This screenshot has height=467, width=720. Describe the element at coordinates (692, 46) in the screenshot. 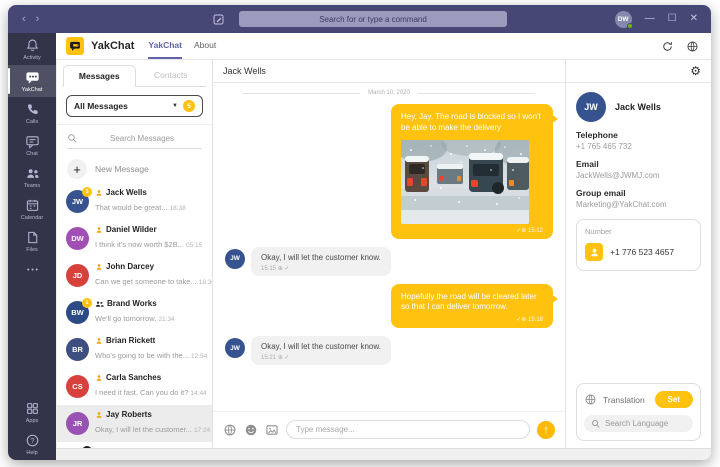

I see `globe-icon` at that location.